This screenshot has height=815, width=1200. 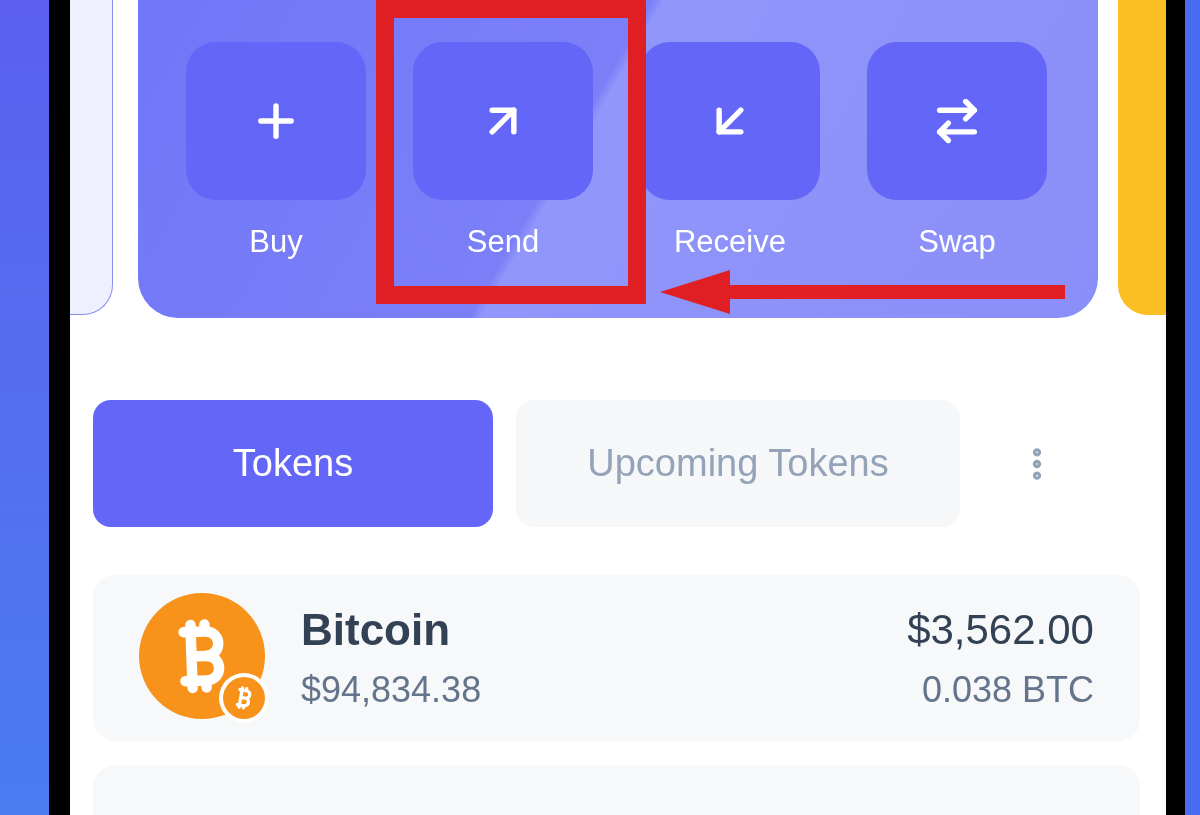 What do you see at coordinates (1007, 689) in the screenshot?
I see `token-amount: 0.038 BTC` at bounding box center [1007, 689].